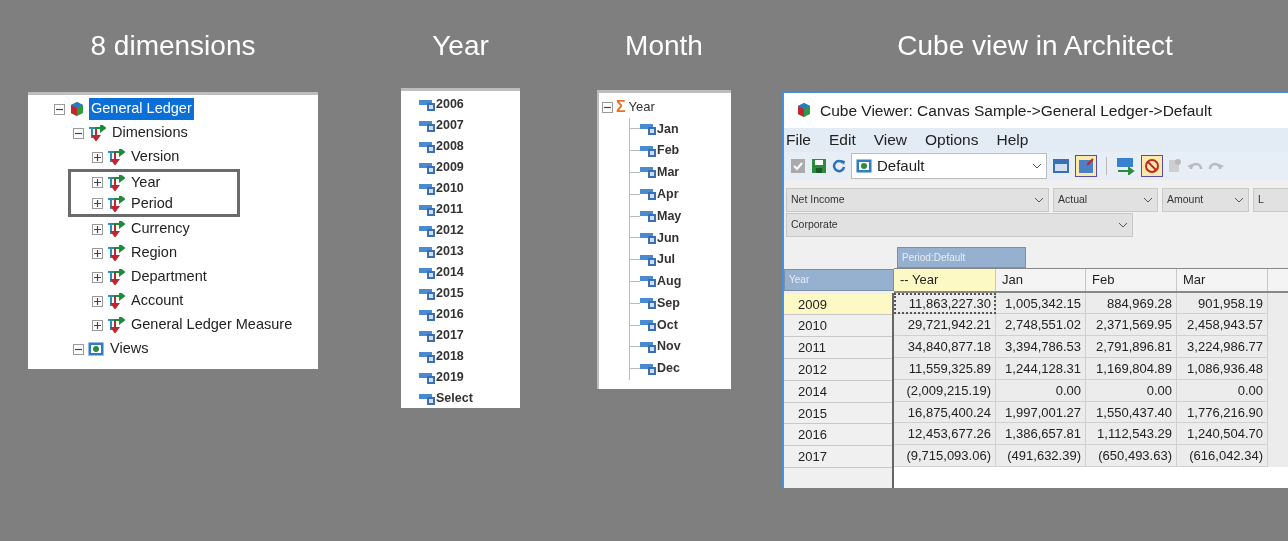 This screenshot has height=541, width=1288. Describe the element at coordinates (450, 356) in the screenshot. I see `year-member: 2018` at that location.